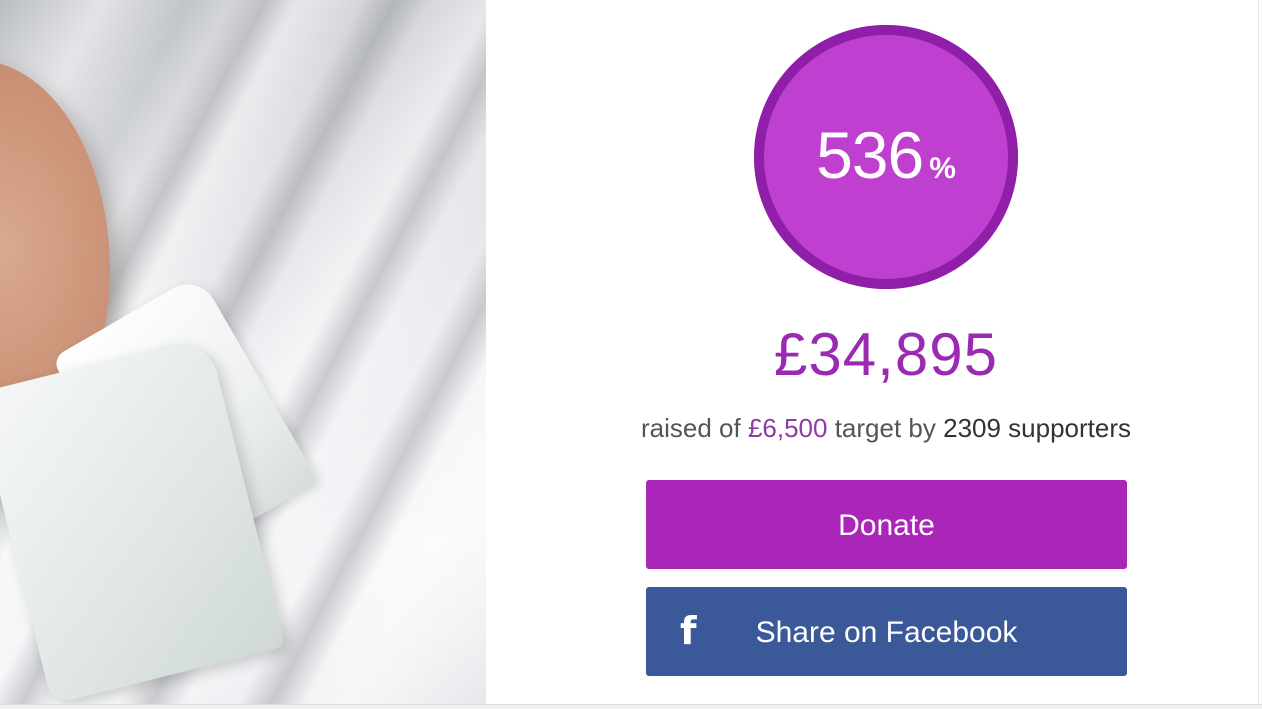 The width and height of the screenshot is (1262, 709). I want to click on facebook-icon: f, so click(688, 631).